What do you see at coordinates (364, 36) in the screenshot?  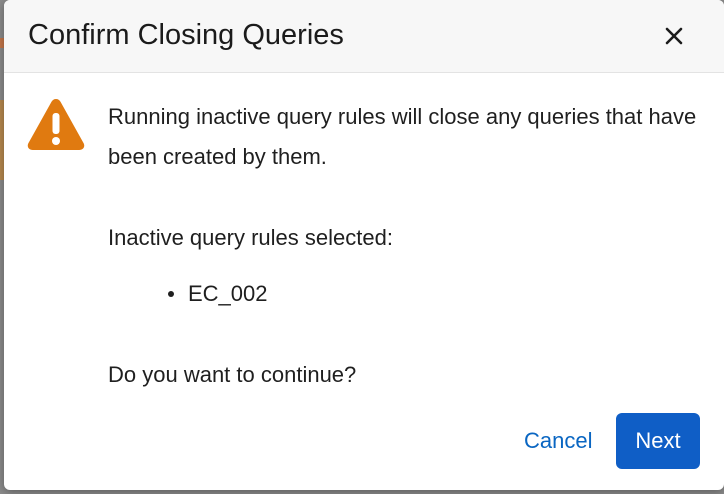 I see `dialog-header: Confirm Closing Queries` at bounding box center [364, 36].